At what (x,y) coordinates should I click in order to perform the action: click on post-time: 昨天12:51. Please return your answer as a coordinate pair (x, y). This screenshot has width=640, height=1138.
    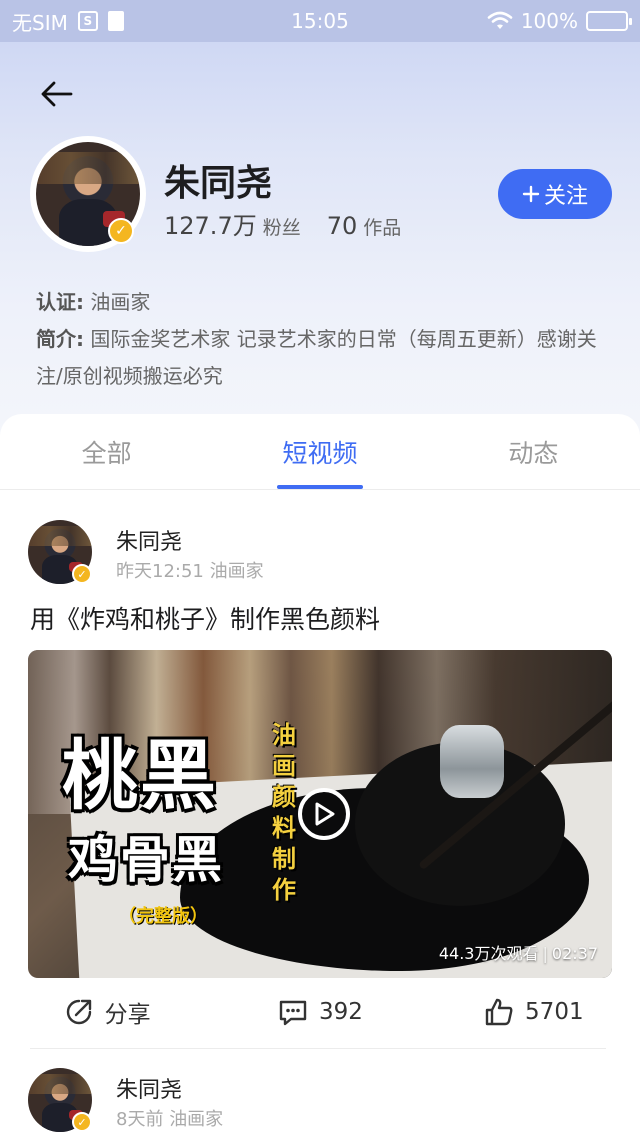
    Looking at the image, I should click on (160, 571).